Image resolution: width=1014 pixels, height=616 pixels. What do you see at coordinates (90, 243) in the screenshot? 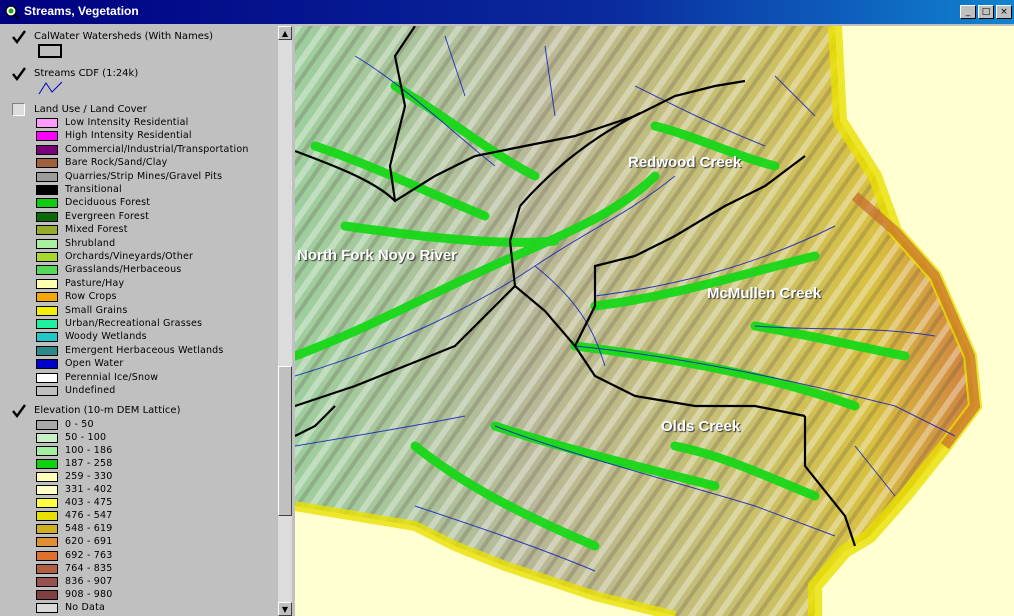
I see `legend-label: Shrubland` at bounding box center [90, 243].